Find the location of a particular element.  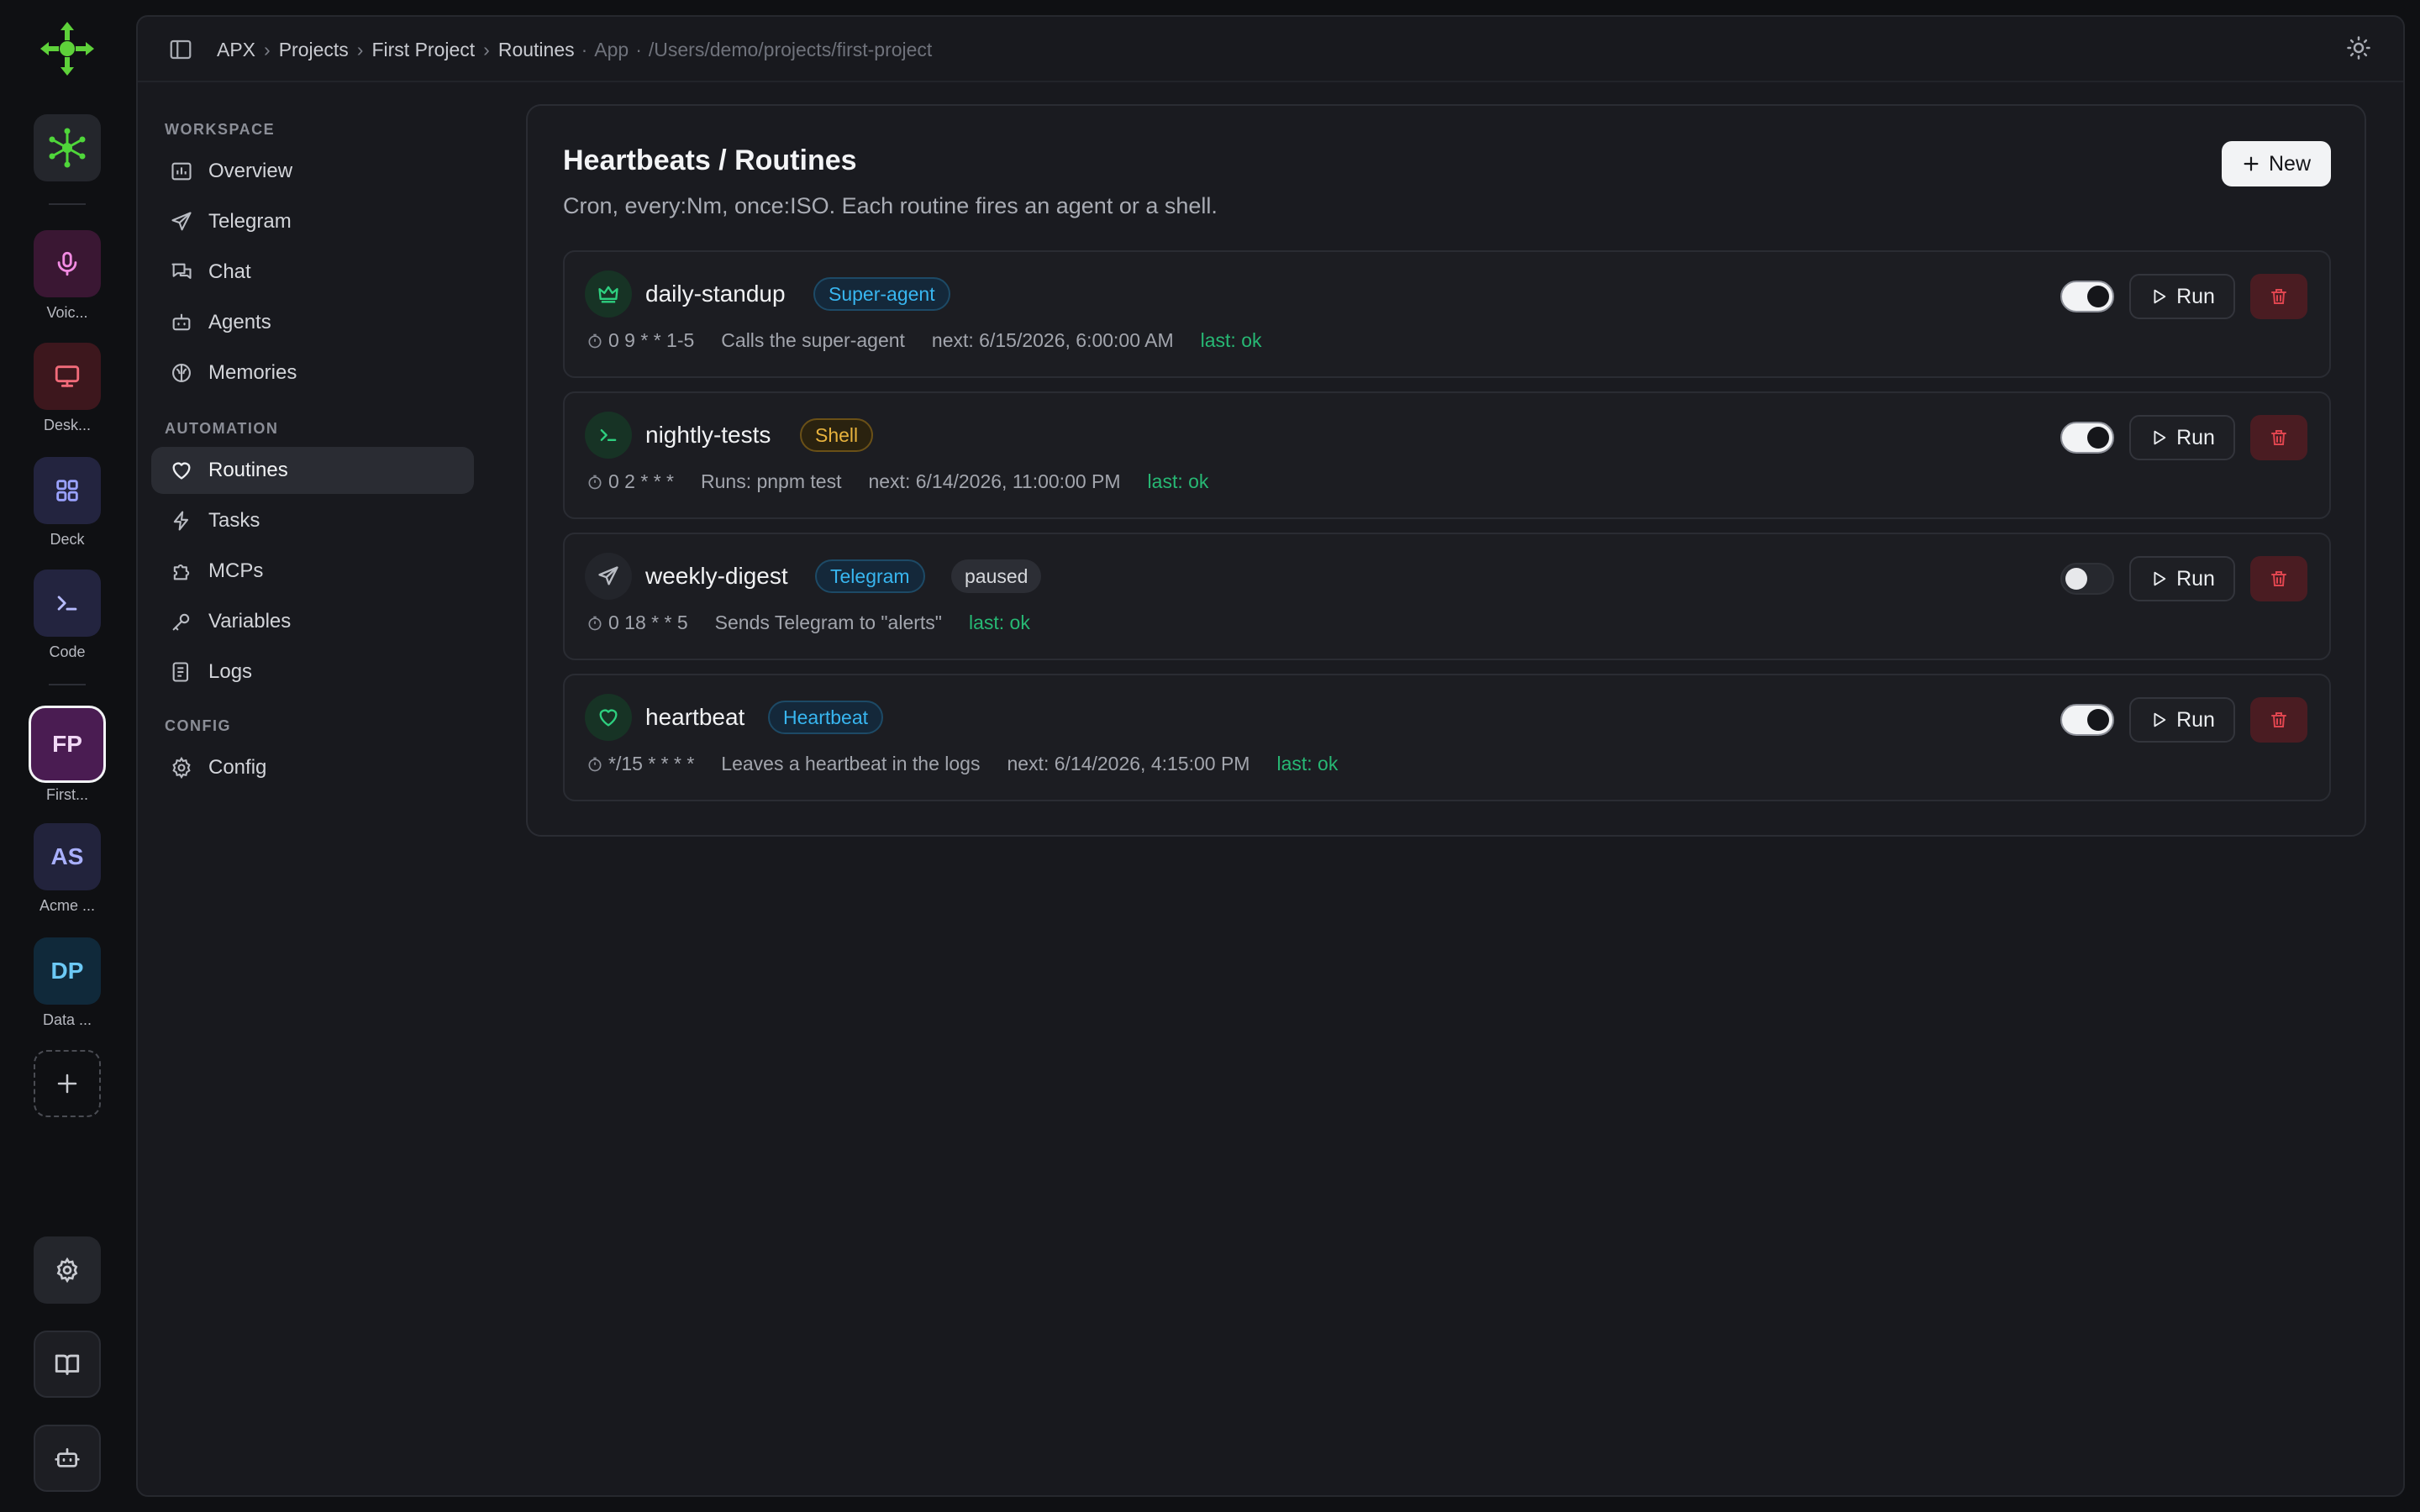

breadcrumb-routines: Routines is located at coordinates (536, 49).